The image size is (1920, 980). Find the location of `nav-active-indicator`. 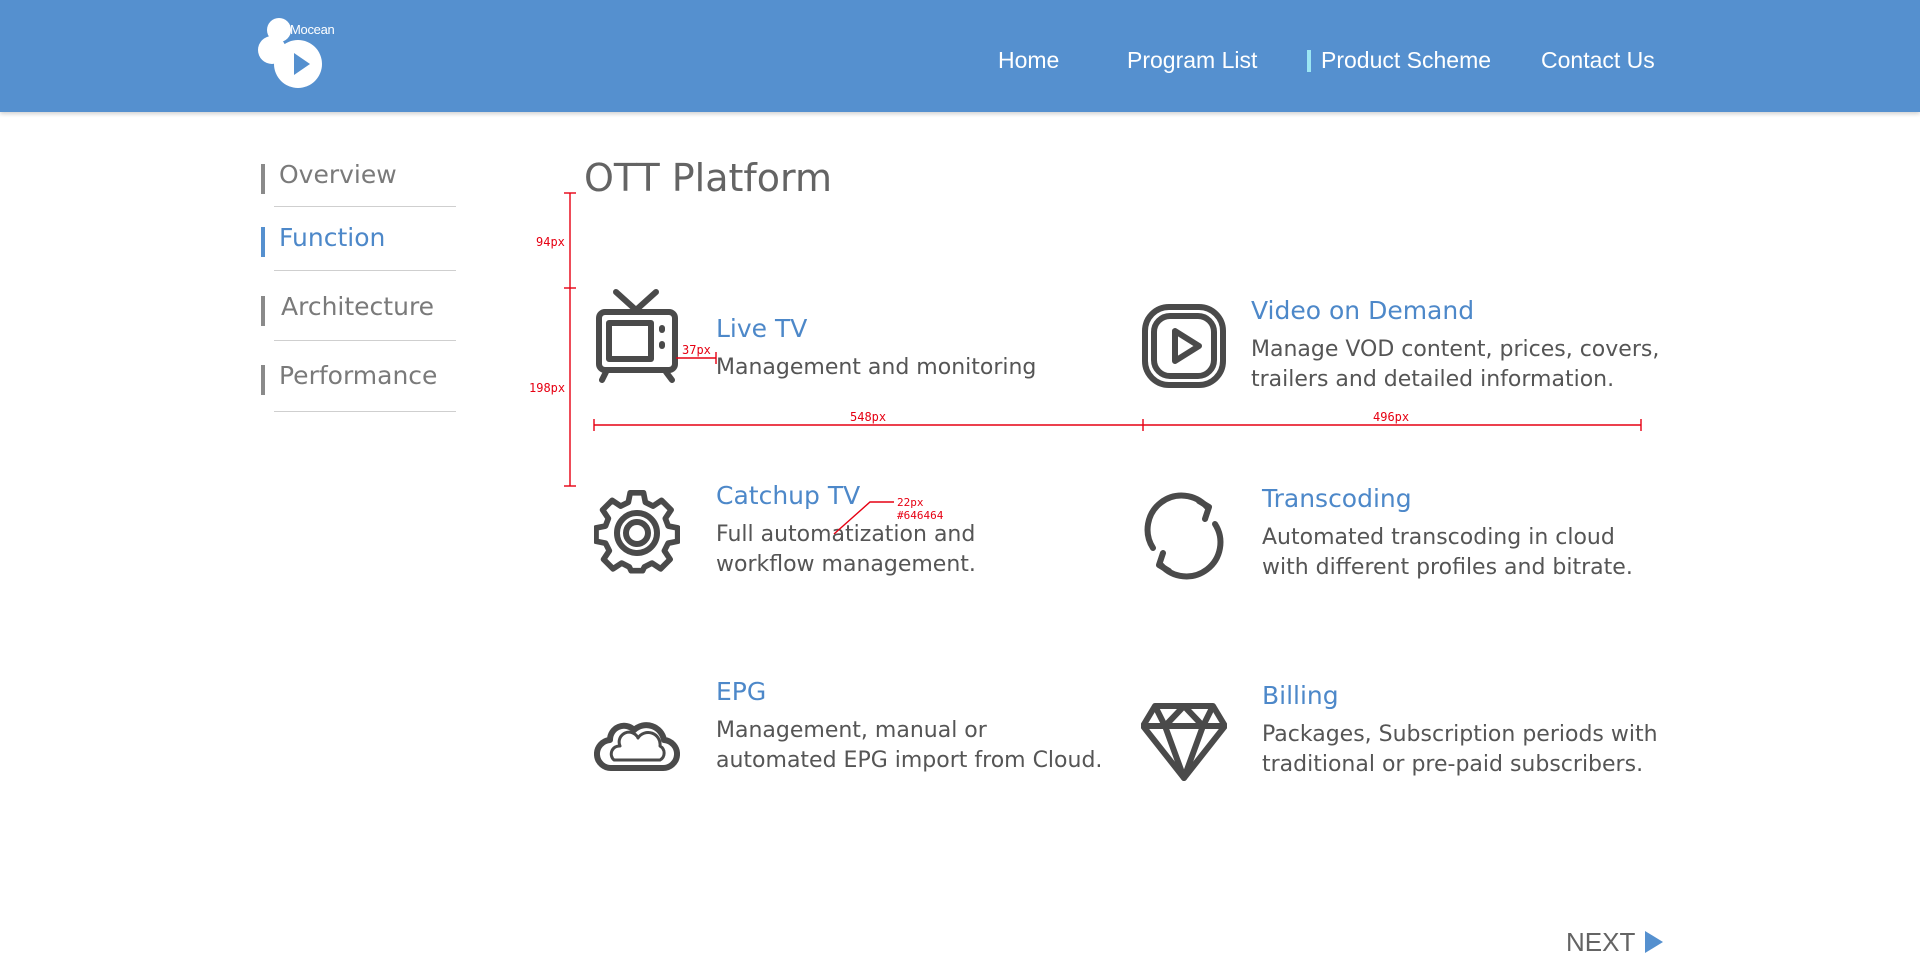

nav-active-indicator is located at coordinates (1309, 61).